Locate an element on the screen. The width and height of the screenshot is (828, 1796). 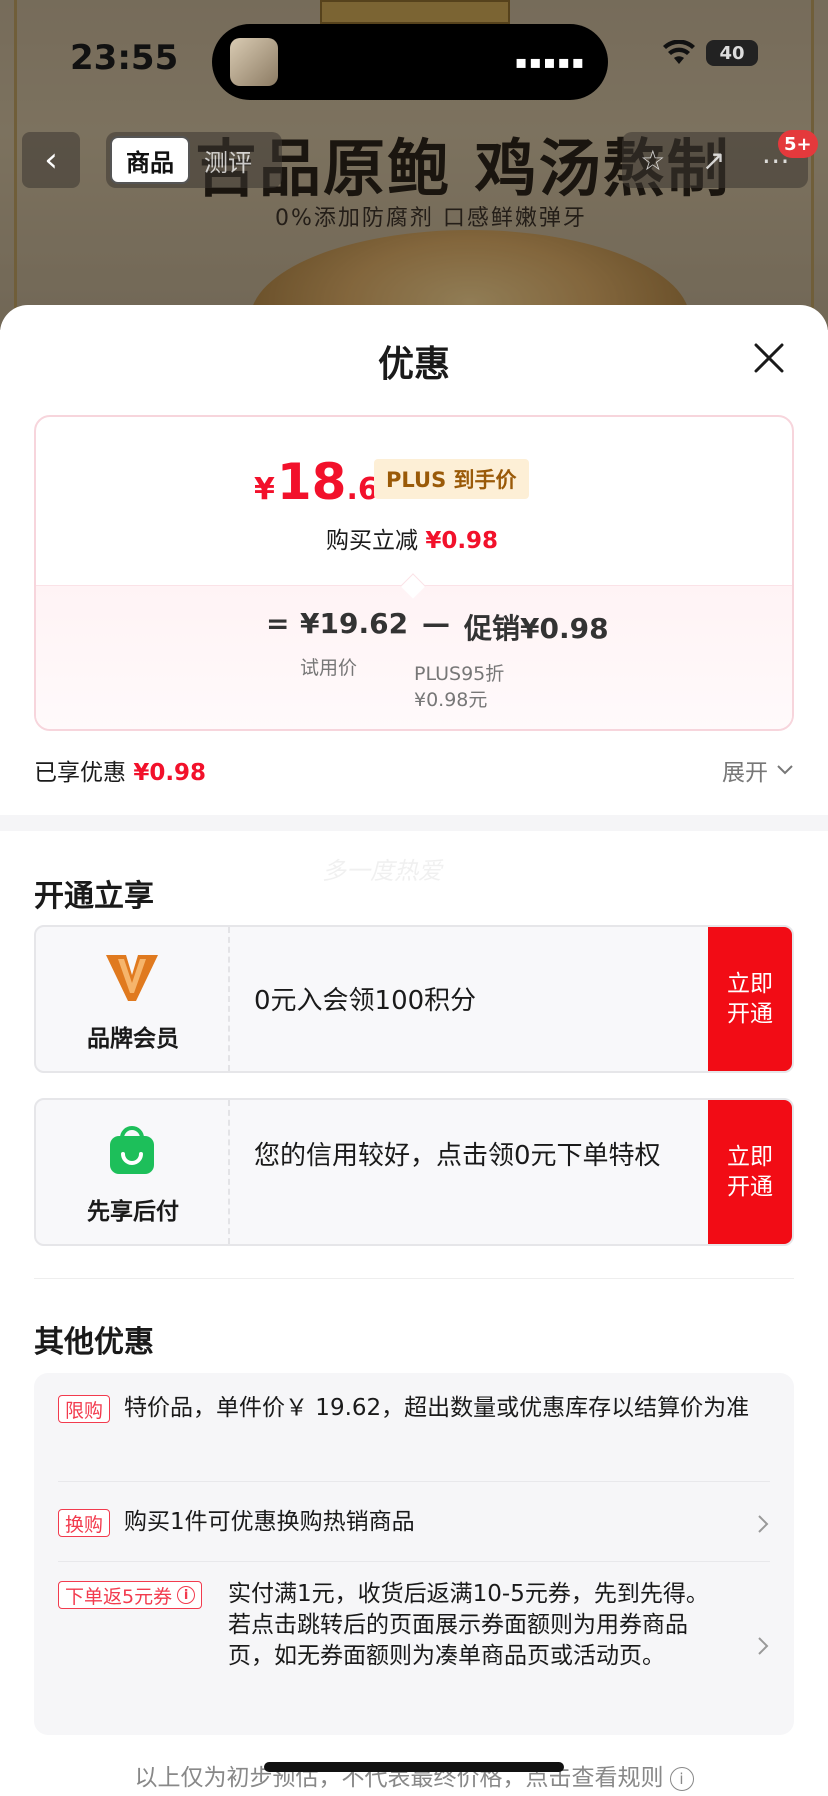
membership-section-title: 开通立享 is located at coordinates (94, 896).